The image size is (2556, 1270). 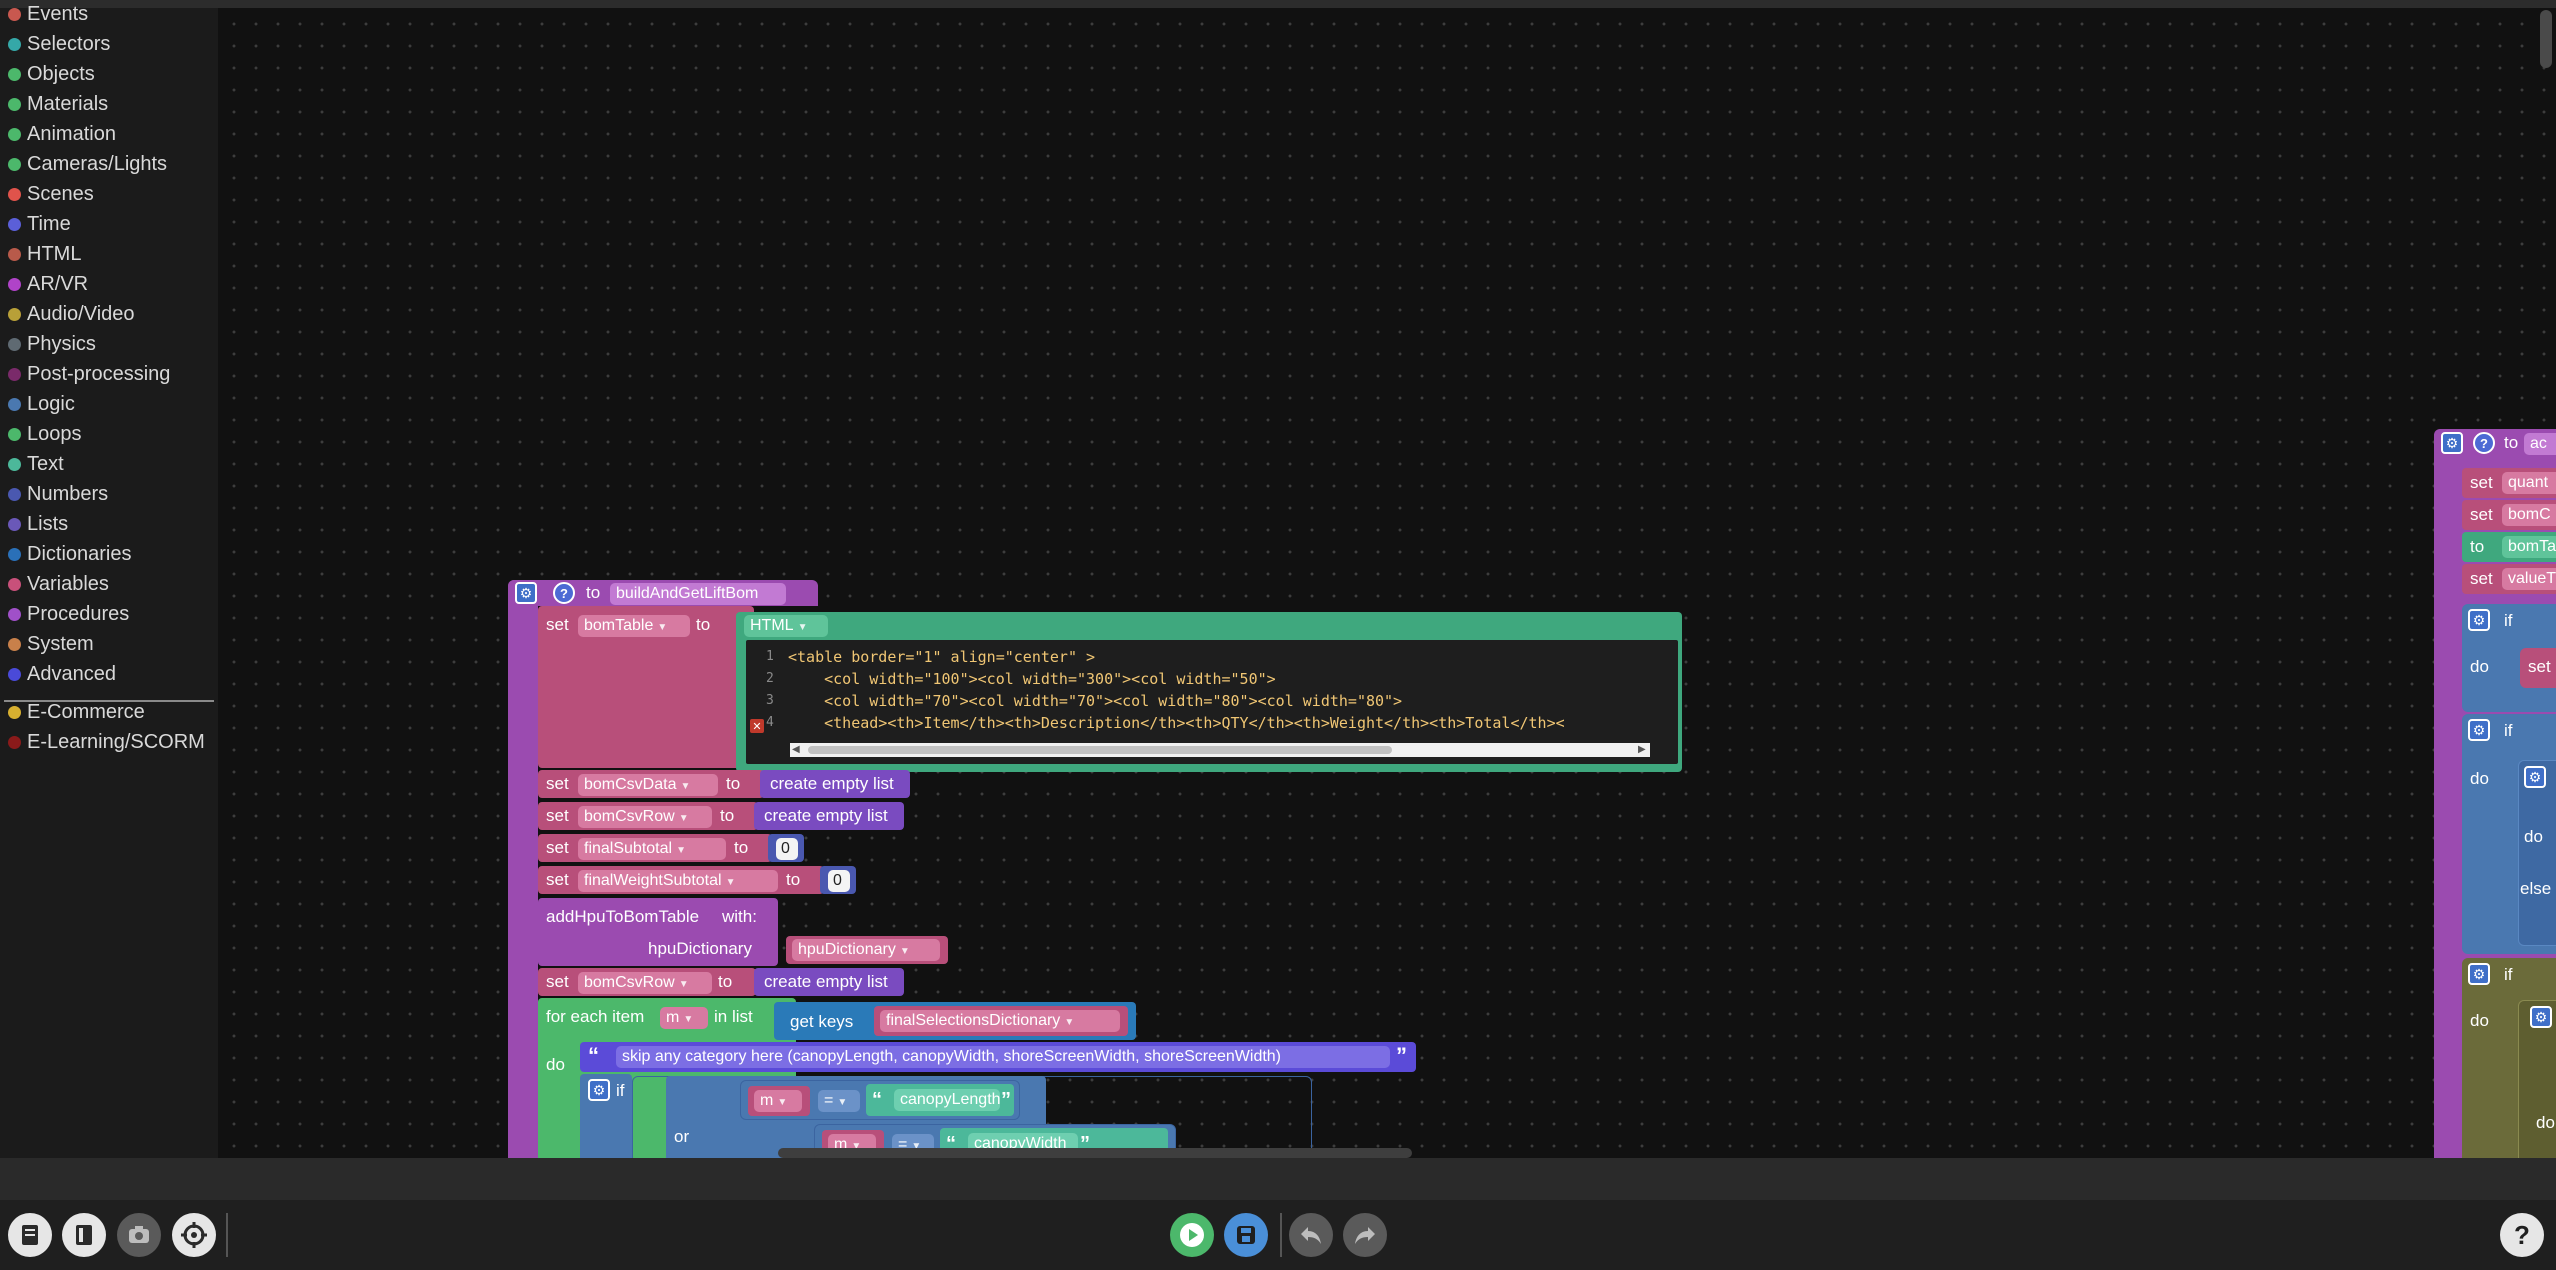 What do you see at coordinates (2529, 547) in the screenshot?
I see `row-field: bomTa` at bounding box center [2529, 547].